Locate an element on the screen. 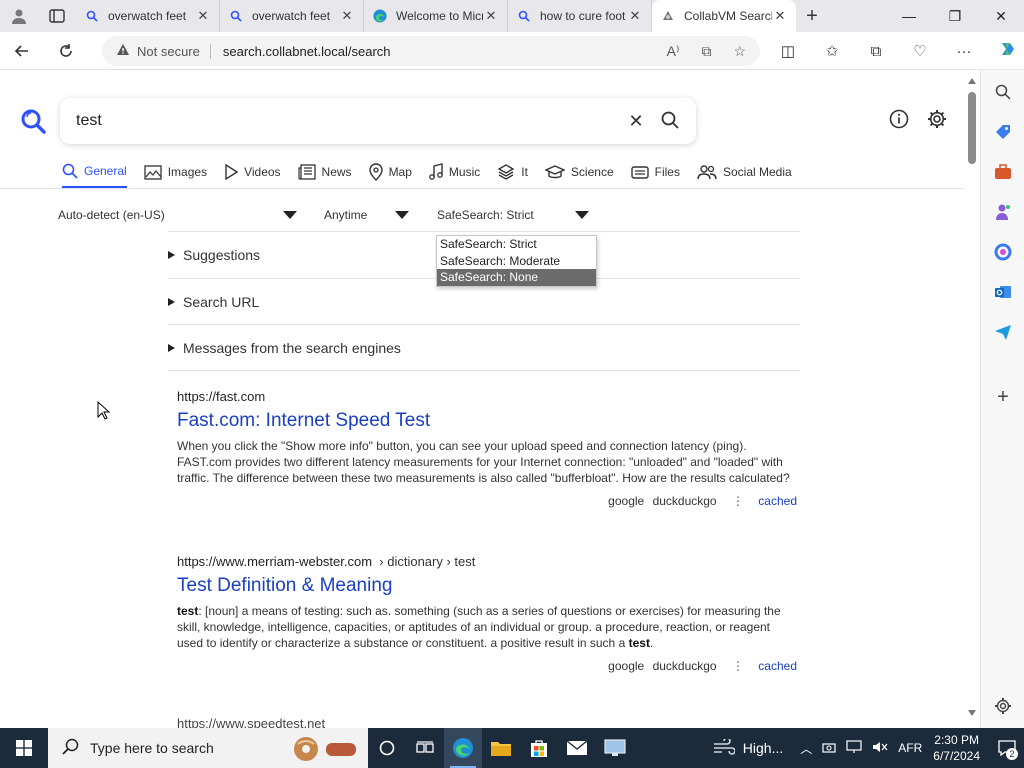 The image size is (1024, 768). tab-videos: Videos is located at coordinates (252, 174).